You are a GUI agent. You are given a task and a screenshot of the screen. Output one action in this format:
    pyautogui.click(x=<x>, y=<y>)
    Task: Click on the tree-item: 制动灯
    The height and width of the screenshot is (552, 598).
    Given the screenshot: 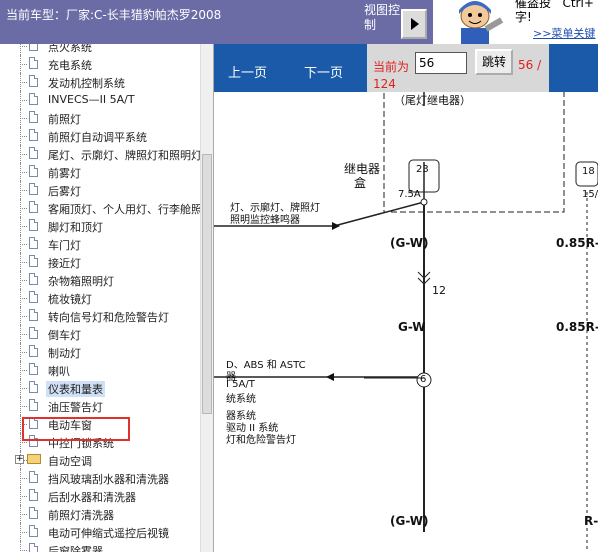 What is the action you would take?
    pyautogui.click(x=100, y=352)
    